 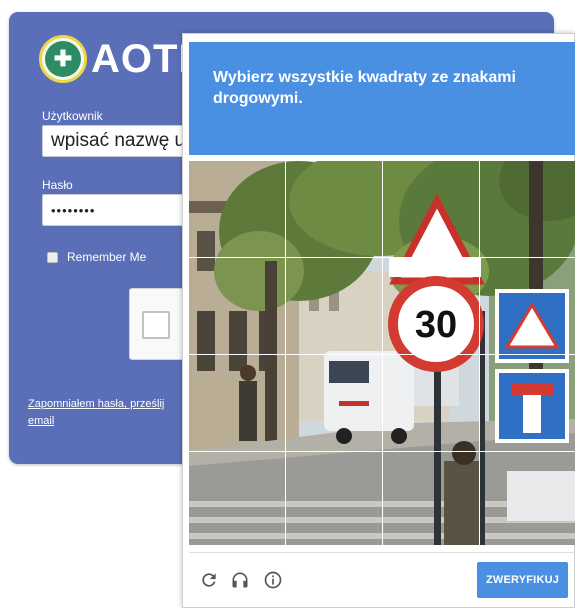 I want to click on info-icon, so click(x=273, y=580).